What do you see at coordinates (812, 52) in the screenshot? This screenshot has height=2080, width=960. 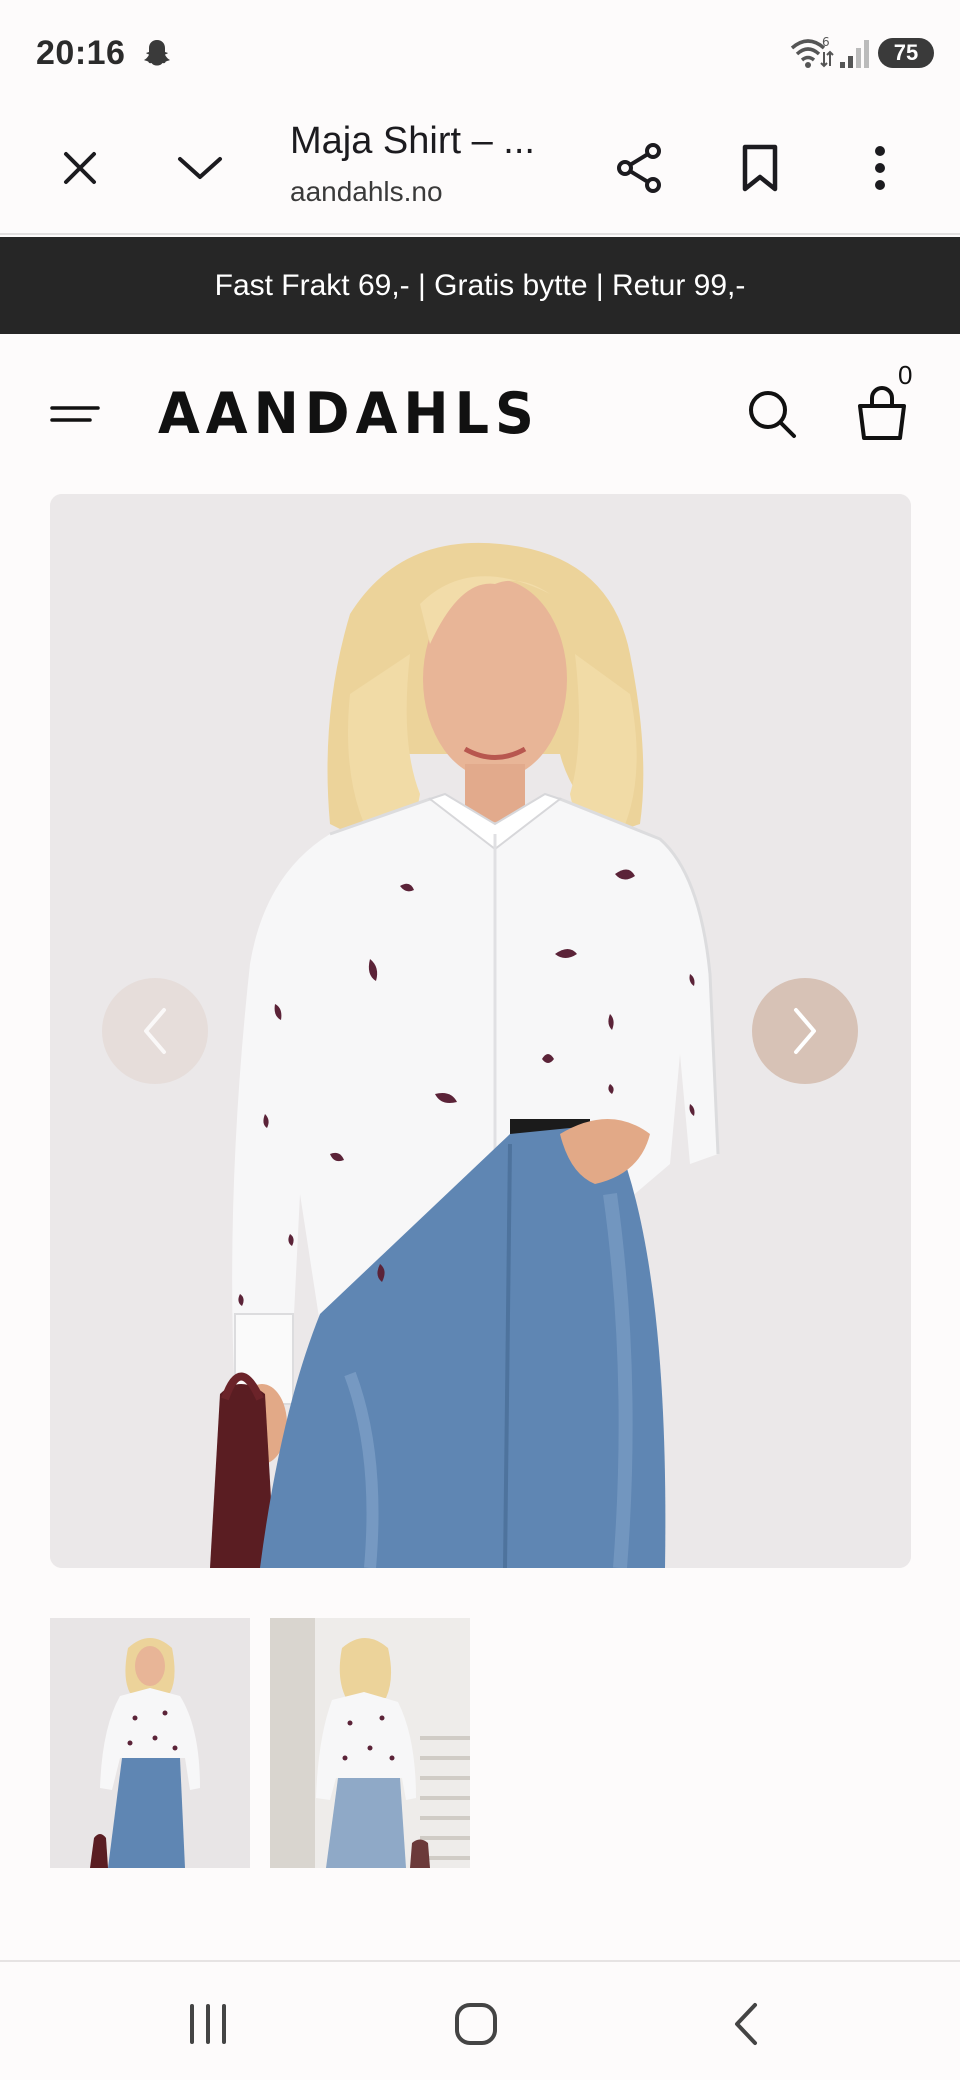 I see `wifi-icon: 6` at bounding box center [812, 52].